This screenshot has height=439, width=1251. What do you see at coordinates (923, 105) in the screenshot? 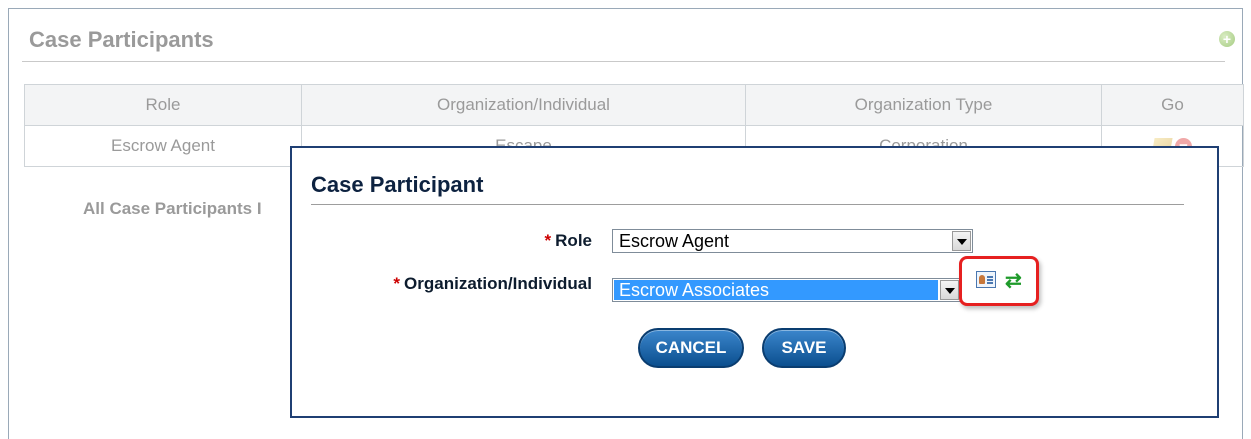
I see `column-header-organization-type: Organization Type` at bounding box center [923, 105].